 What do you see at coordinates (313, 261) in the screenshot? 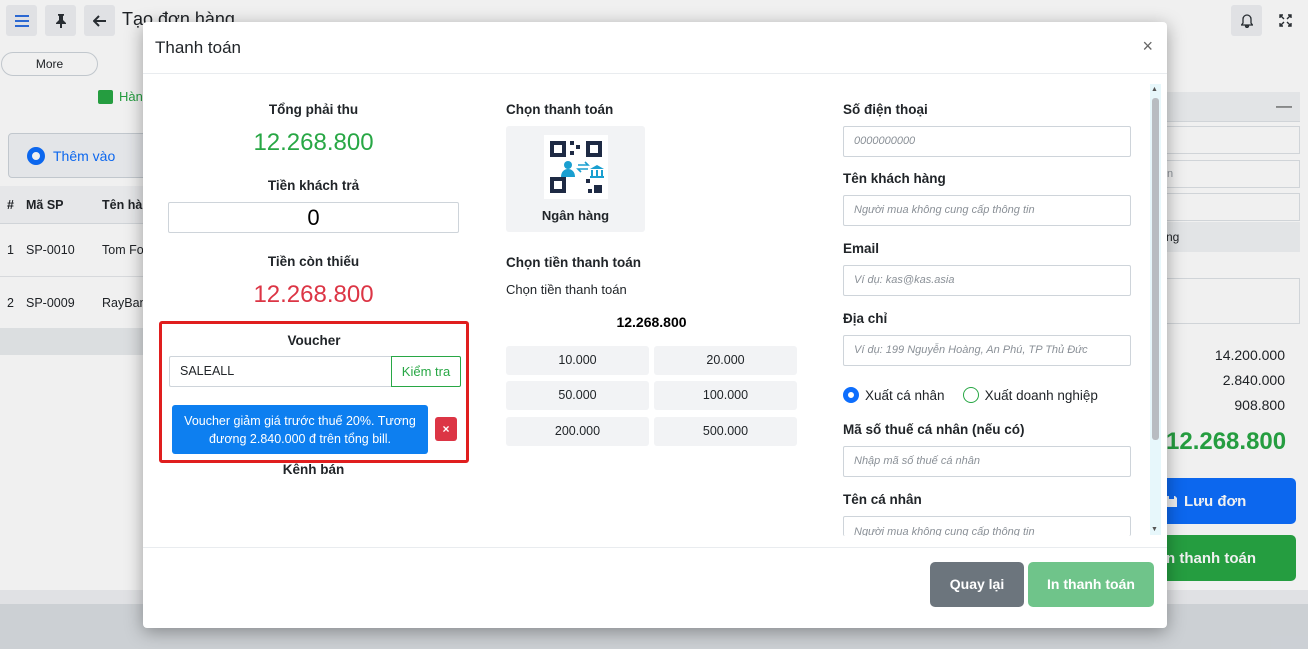
I see `remaining-label: Tiền còn thiếu` at bounding box center [313, 261].